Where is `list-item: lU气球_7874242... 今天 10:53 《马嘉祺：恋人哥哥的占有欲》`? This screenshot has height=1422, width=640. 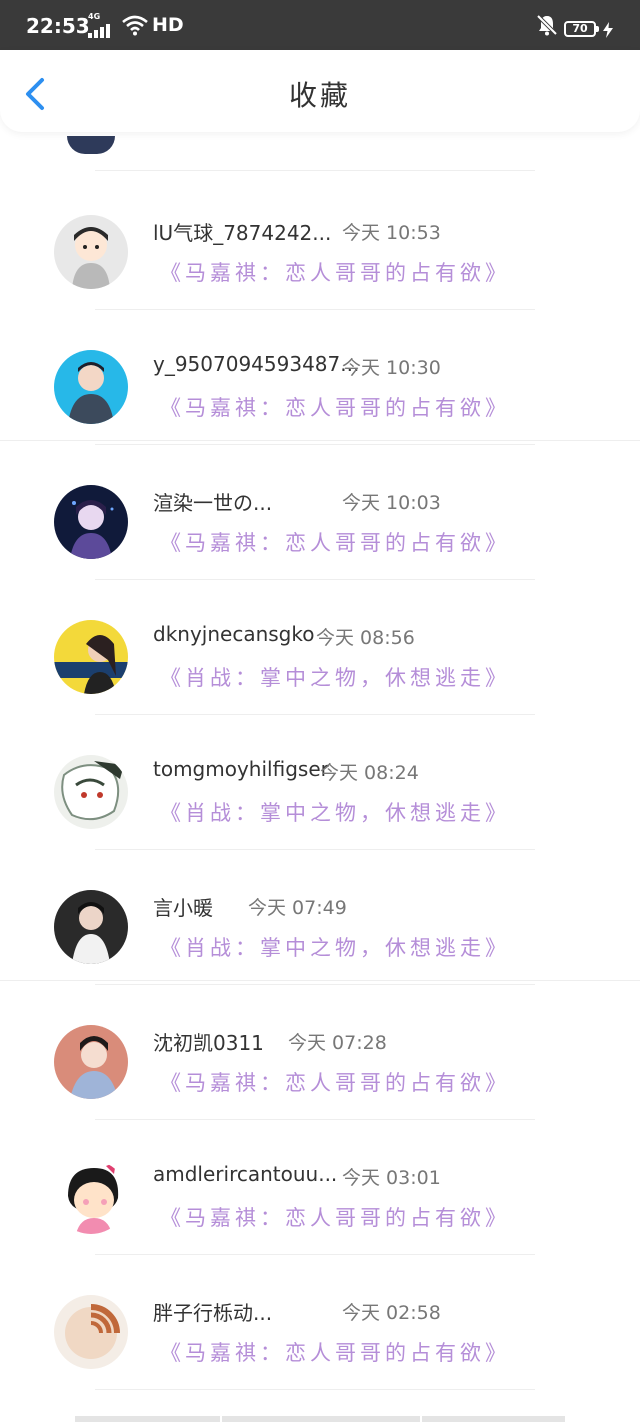 list-item: lU气球_7874242... 今天 10:53 《马嘉祺：恋人哥哥的占有欲》 is located at coordinates (320, 242).